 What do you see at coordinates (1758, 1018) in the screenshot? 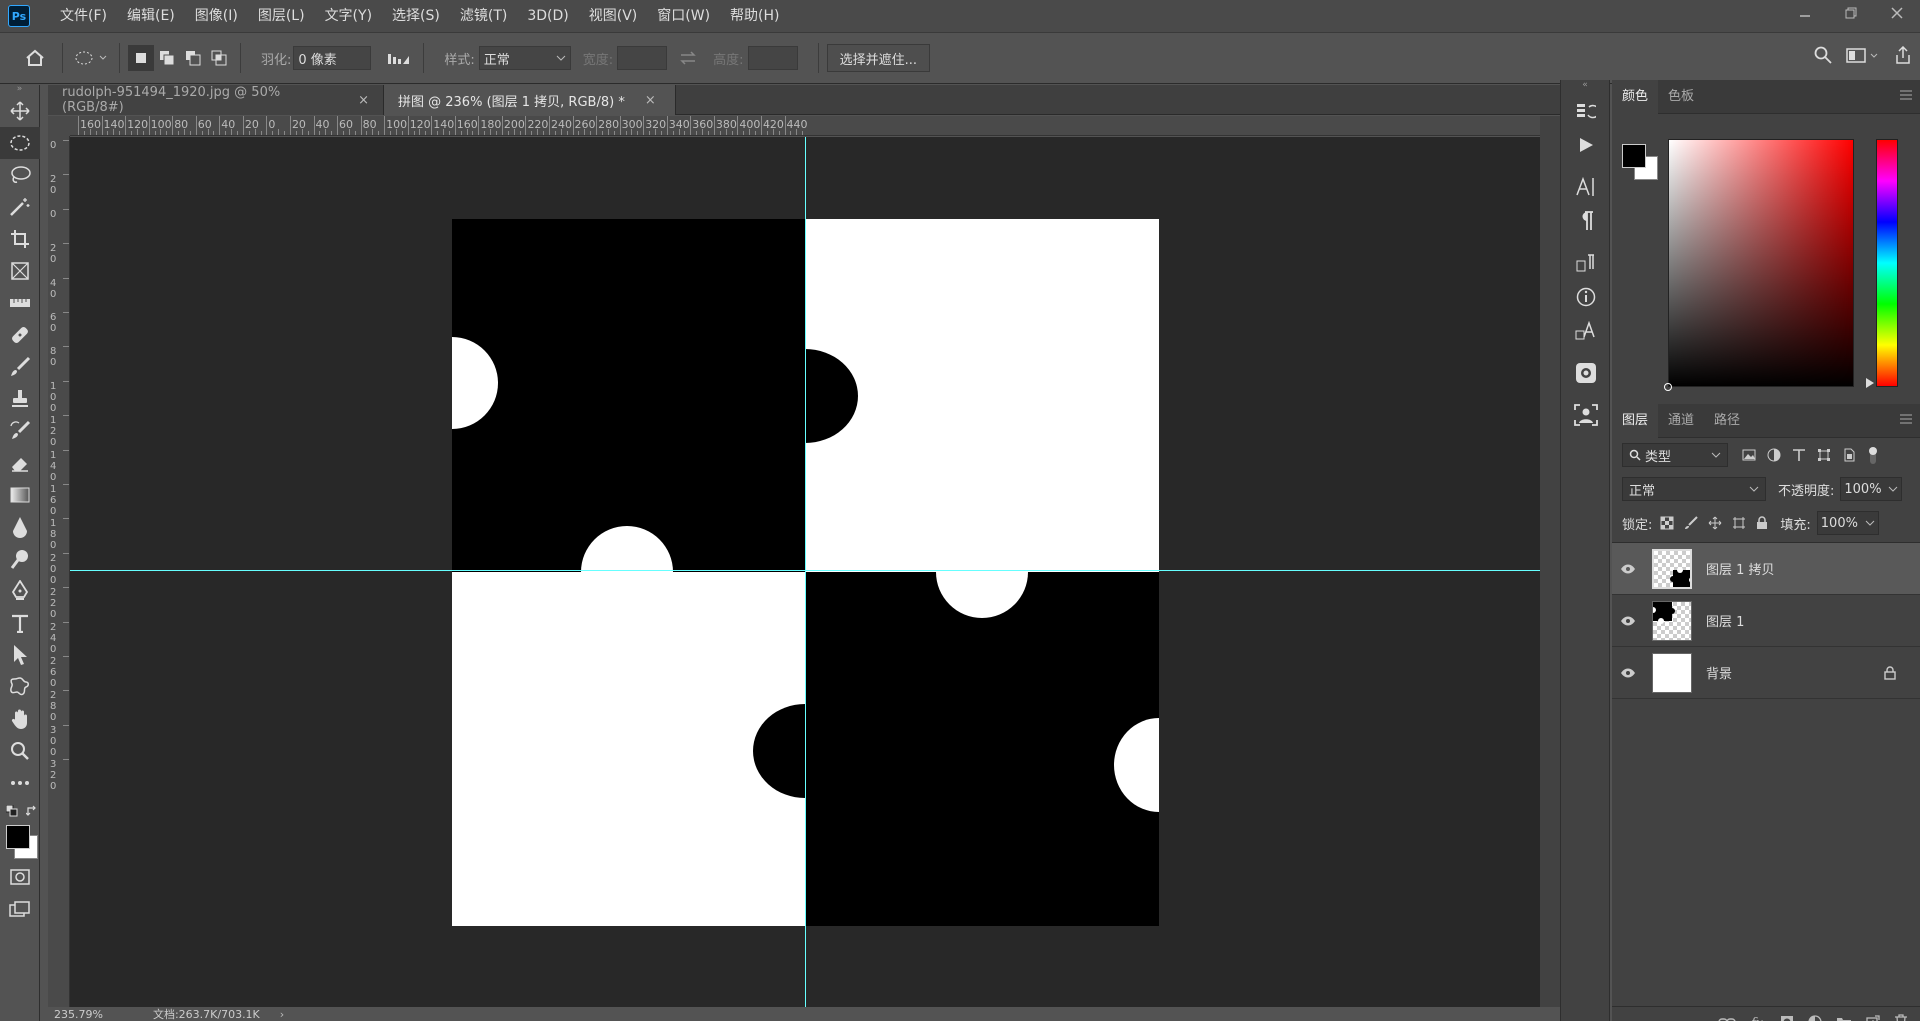
I see `fx-icon: fx` at bounding box center [1758, 1018].